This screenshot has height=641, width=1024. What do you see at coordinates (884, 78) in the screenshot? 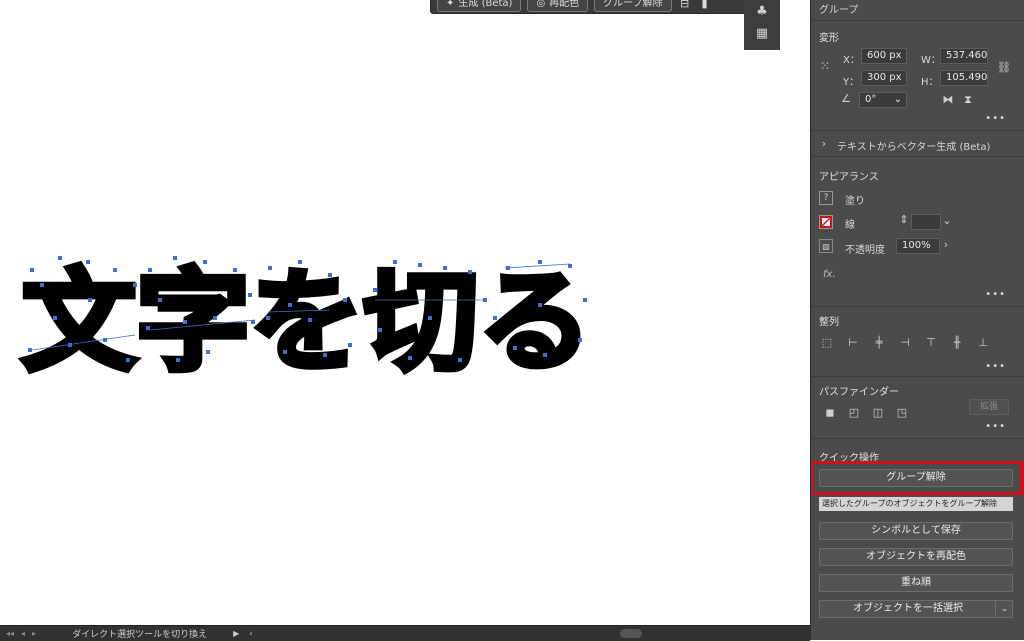
I see `y-input: 300 px` at bounding box center [884, 78].